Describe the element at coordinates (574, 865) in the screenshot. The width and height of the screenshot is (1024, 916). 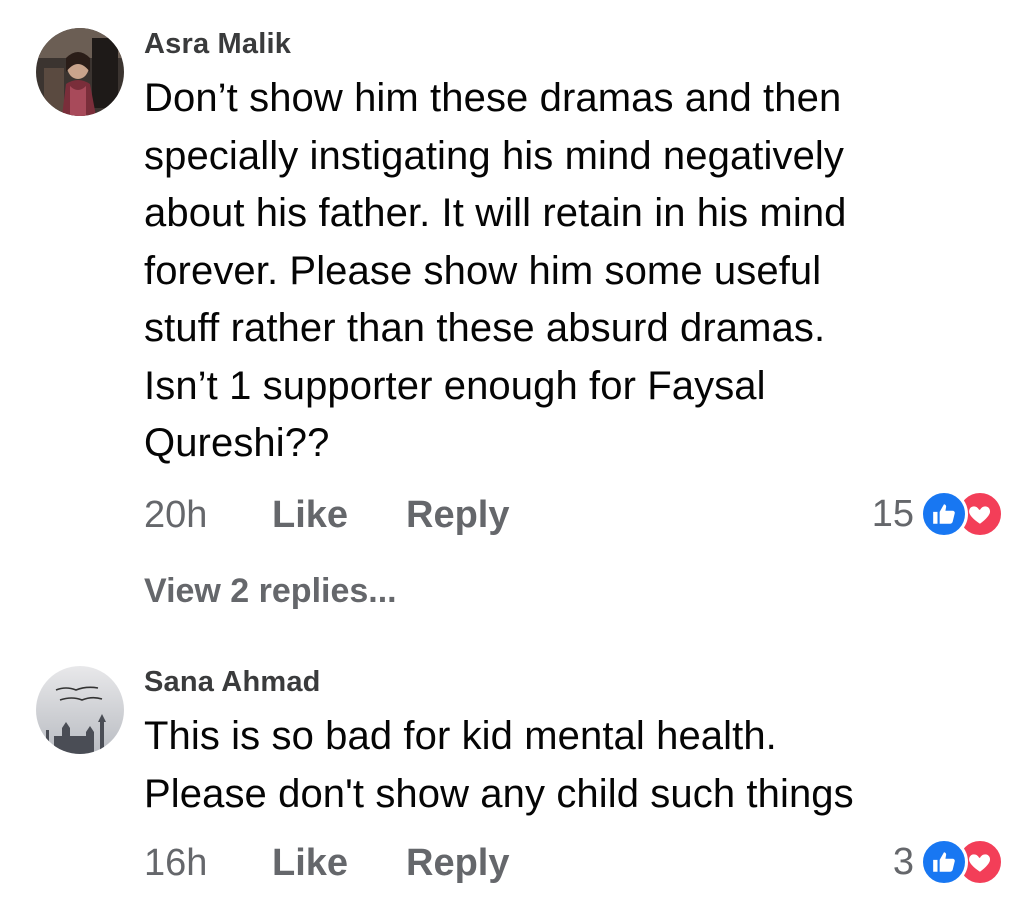
I see `comment-actions: 16h Like Reply 3` at that location.